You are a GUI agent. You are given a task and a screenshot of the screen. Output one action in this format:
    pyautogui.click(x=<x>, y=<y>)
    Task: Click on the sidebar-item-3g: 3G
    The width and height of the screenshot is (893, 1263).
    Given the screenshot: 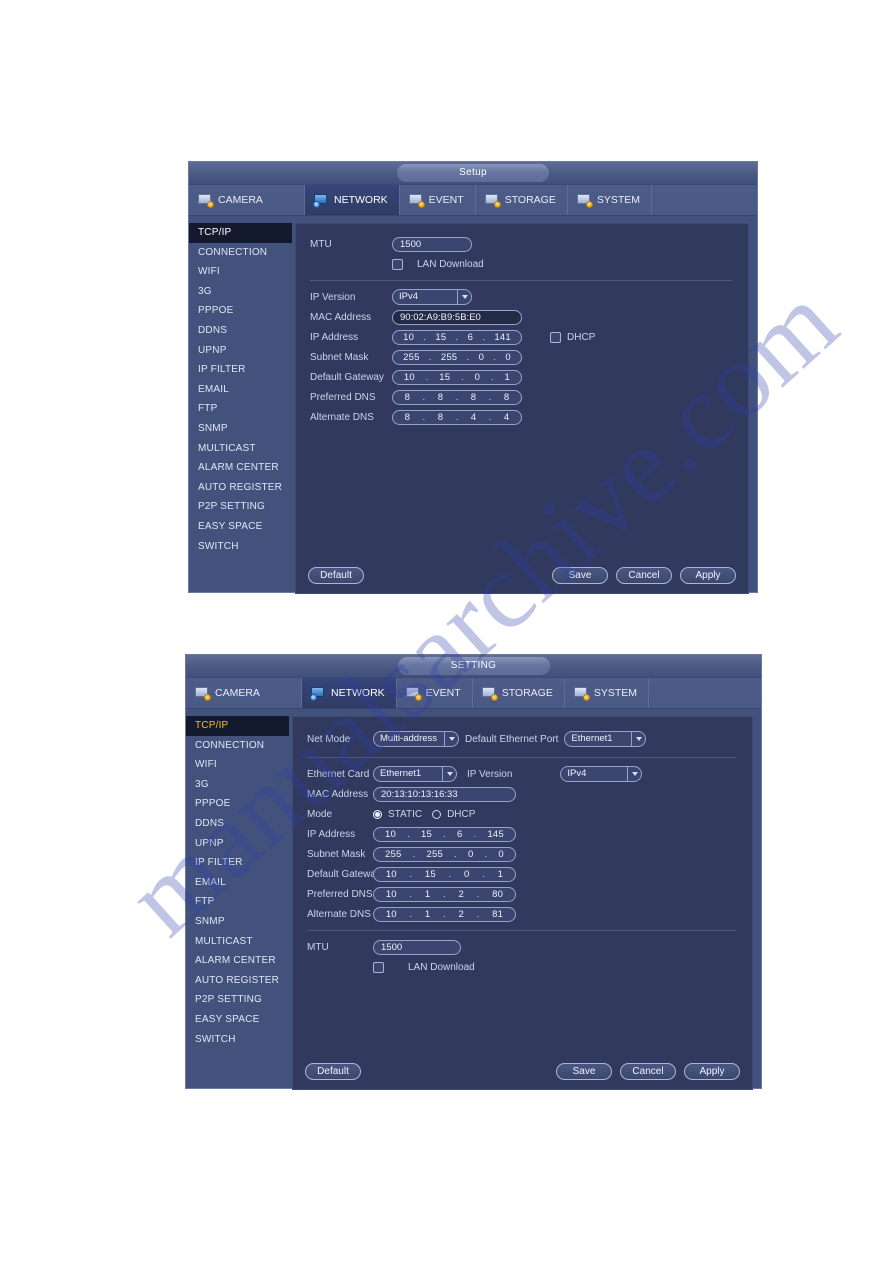 What is the action you would take?
    pyautogui.click(x=240, y=292)
    